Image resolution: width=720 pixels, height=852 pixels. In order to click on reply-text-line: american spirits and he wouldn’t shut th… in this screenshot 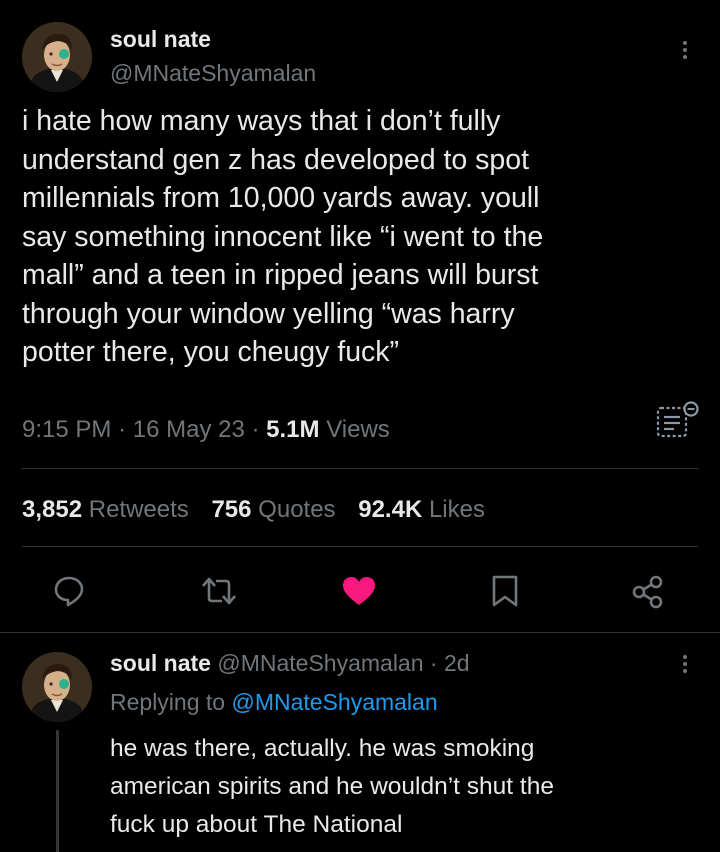, I will do `click(332, 786)`.